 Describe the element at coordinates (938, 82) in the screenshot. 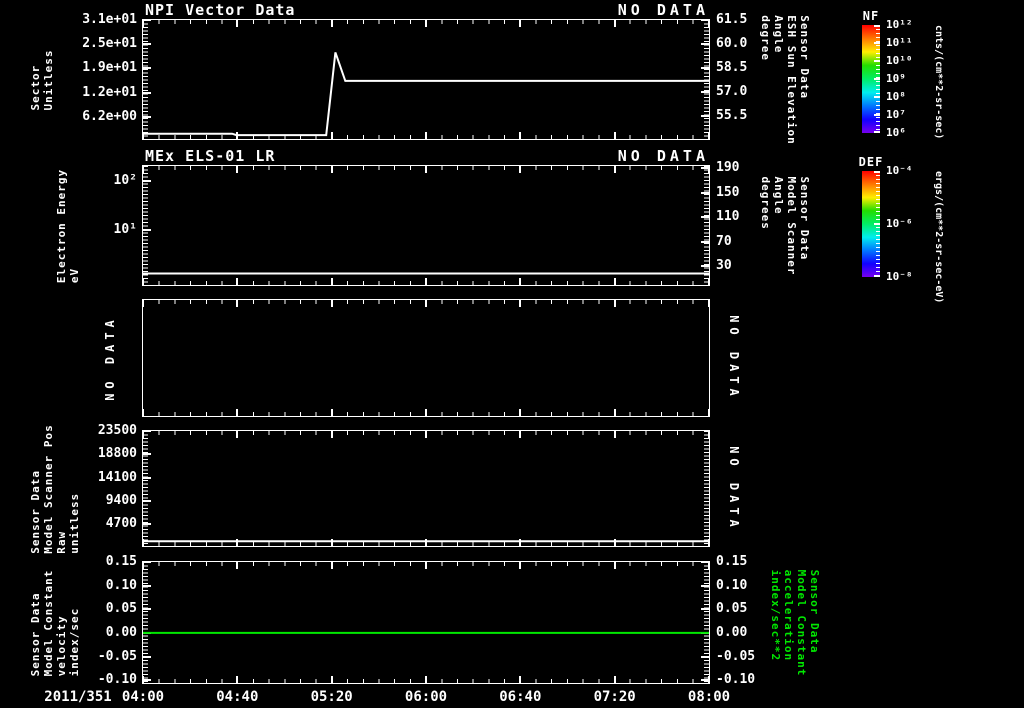

I see `colorbar-unit-label: cnts/(cm**2-sr-sec)` at that location.